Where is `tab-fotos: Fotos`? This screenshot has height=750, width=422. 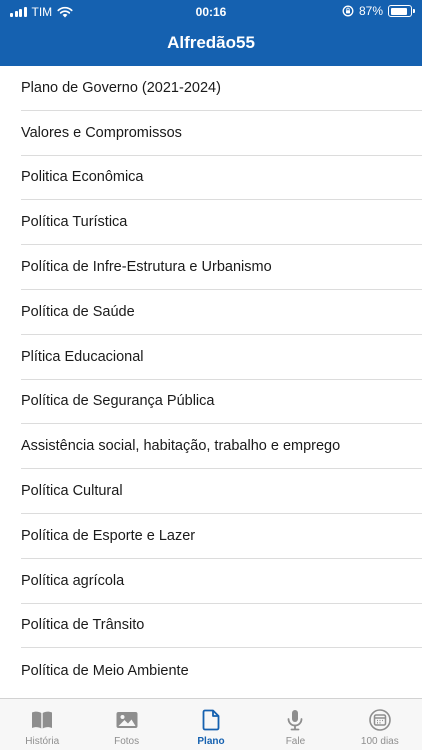 tab-fotos: Fotos is located at coordinates (126, 724).